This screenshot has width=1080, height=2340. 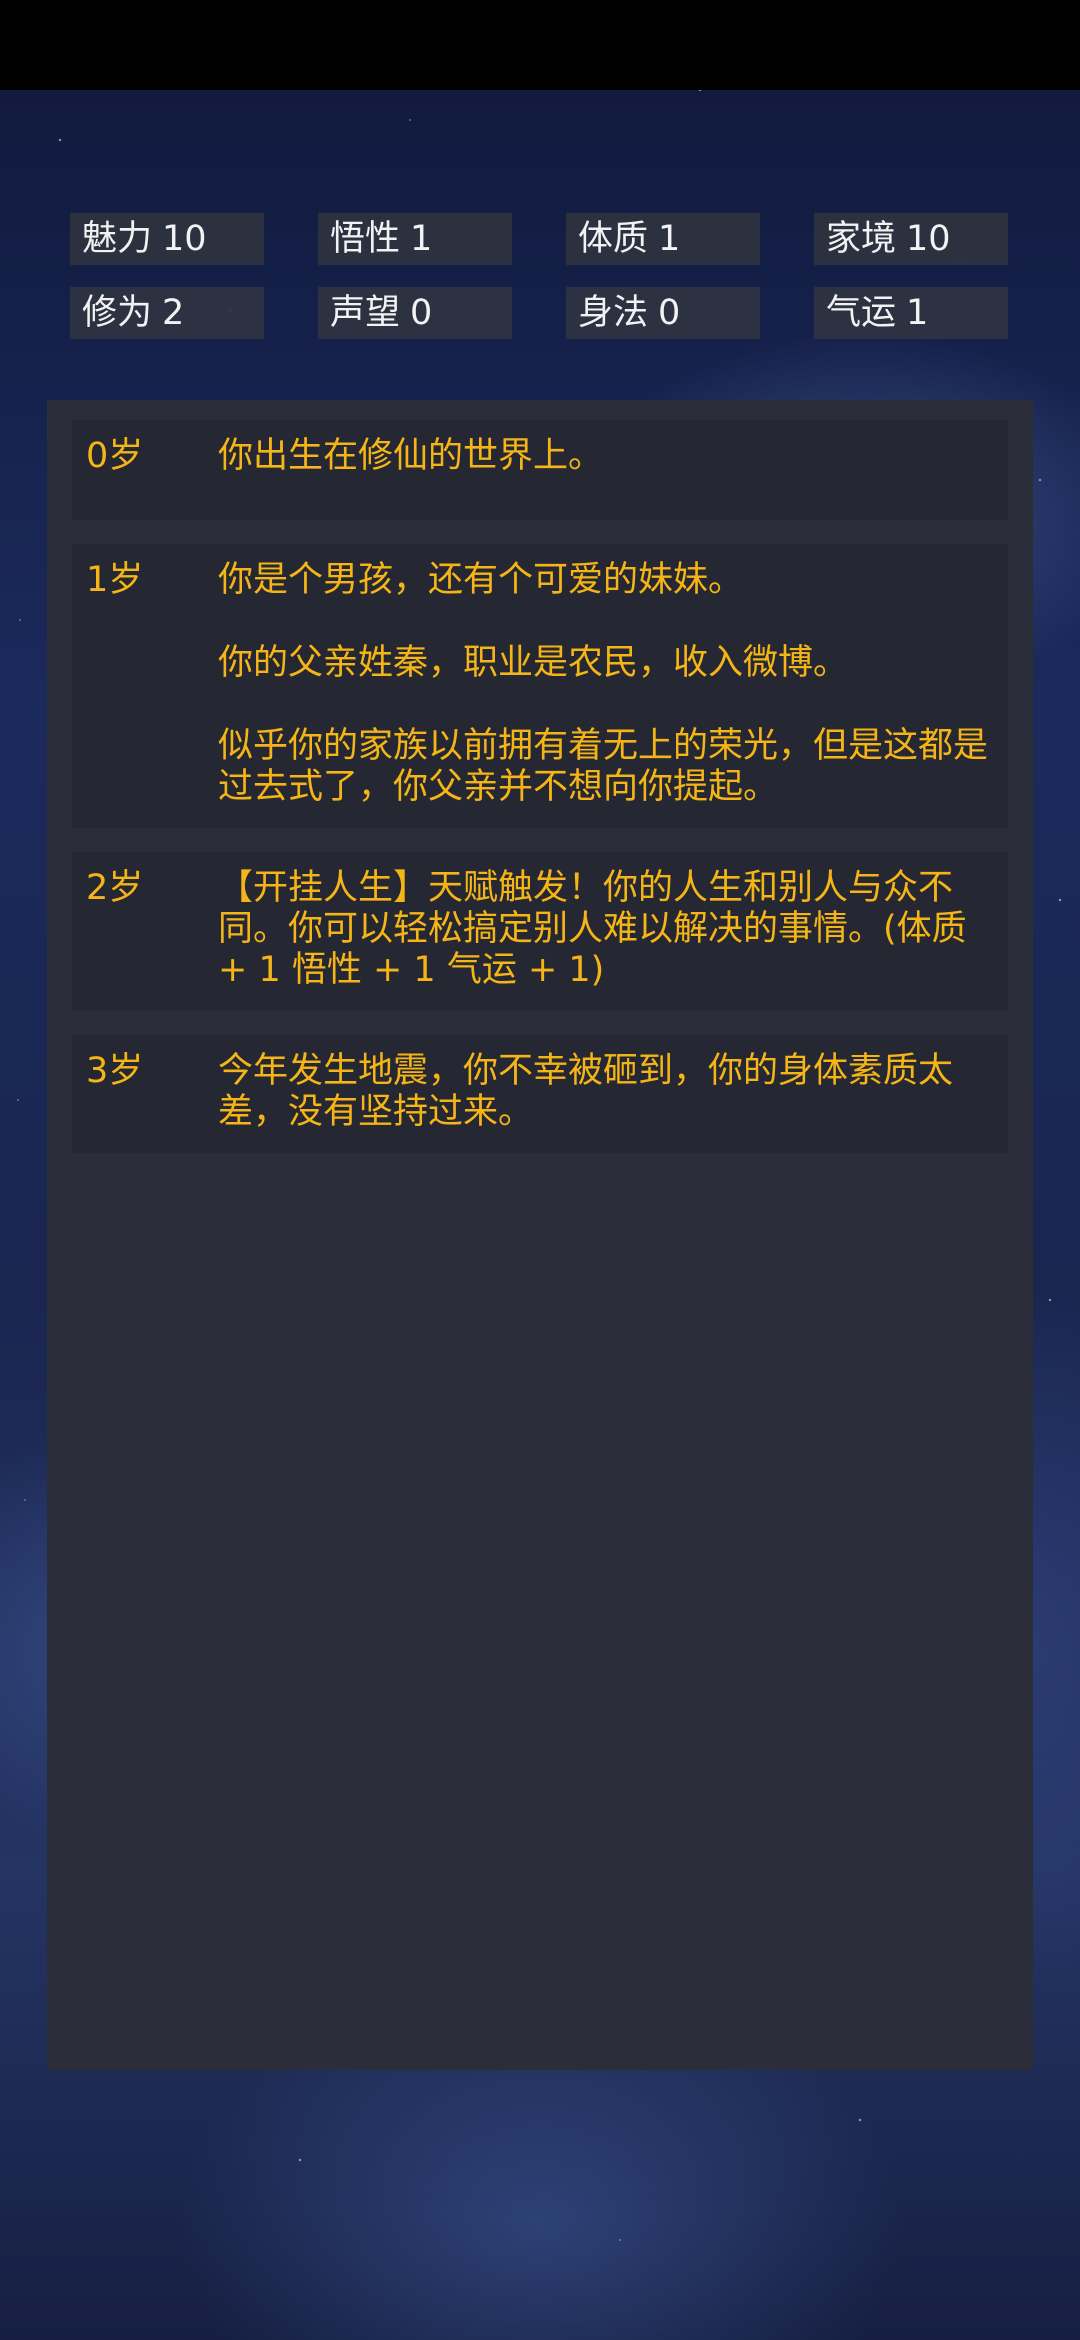 I want to click on stat-family: 家境 10, so click(x=911, y=239).